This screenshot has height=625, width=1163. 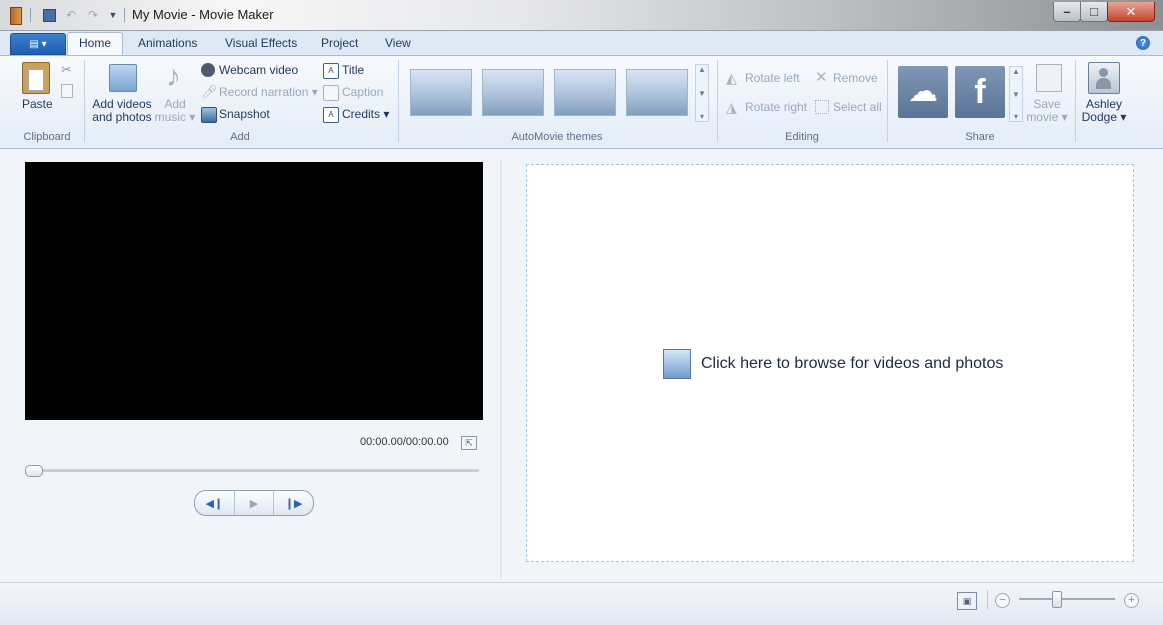 I want to click on window-title: My Movie - Movie Maker, so click(x=203, y=14).